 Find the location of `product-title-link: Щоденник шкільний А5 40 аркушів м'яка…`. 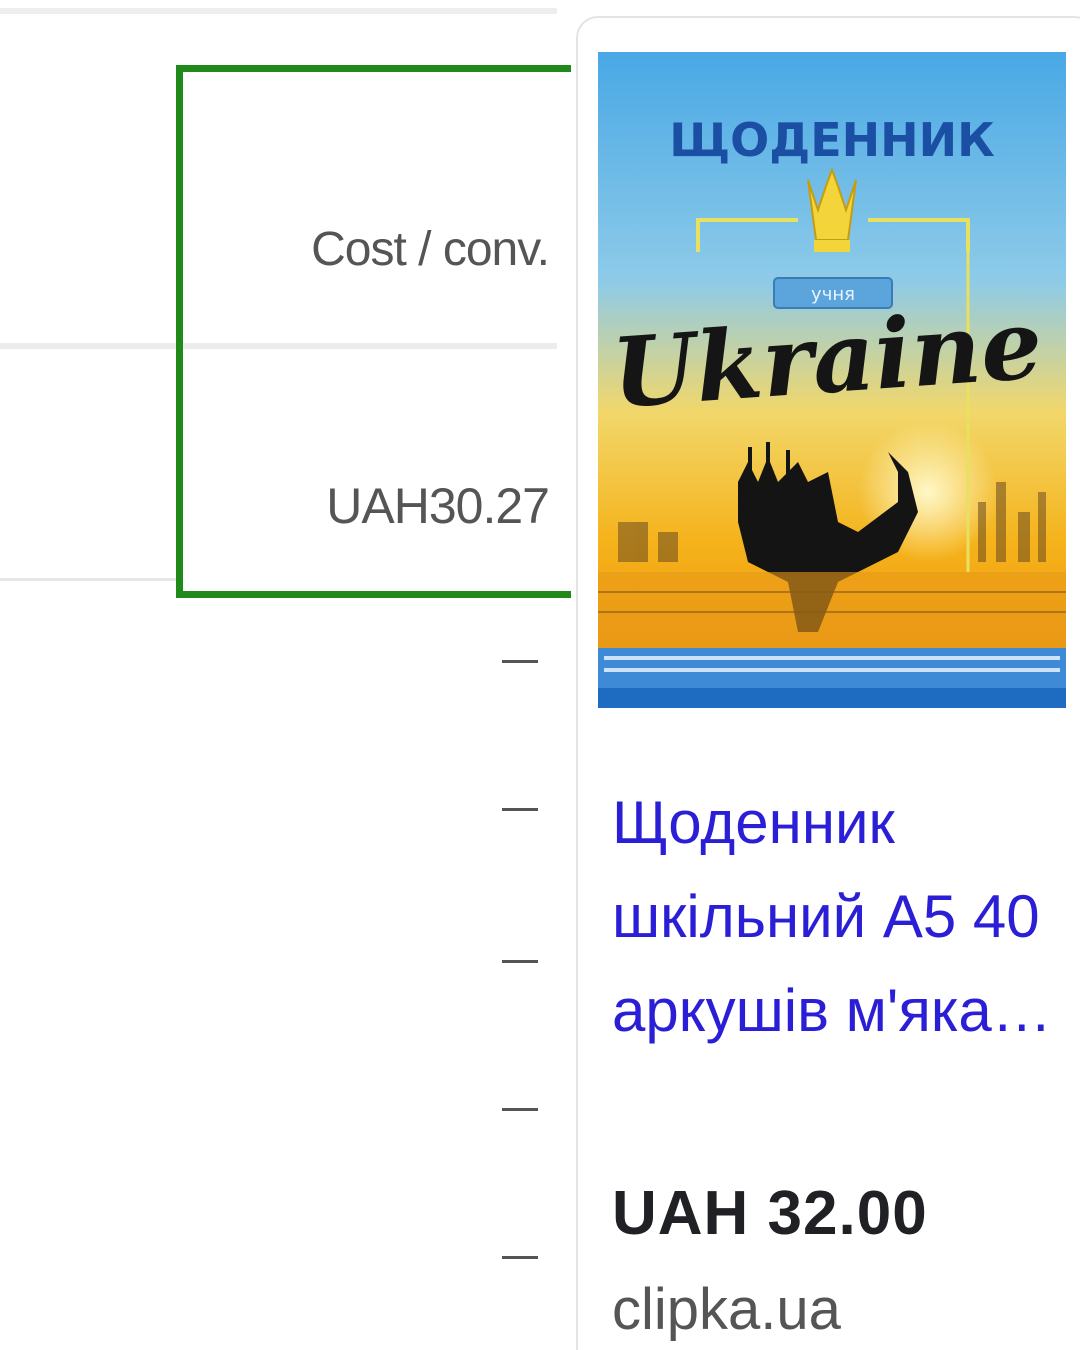

product-title-link: Щоденник шкільний А5 40 аркушів м'яка… is located at coordinates (832, 917).